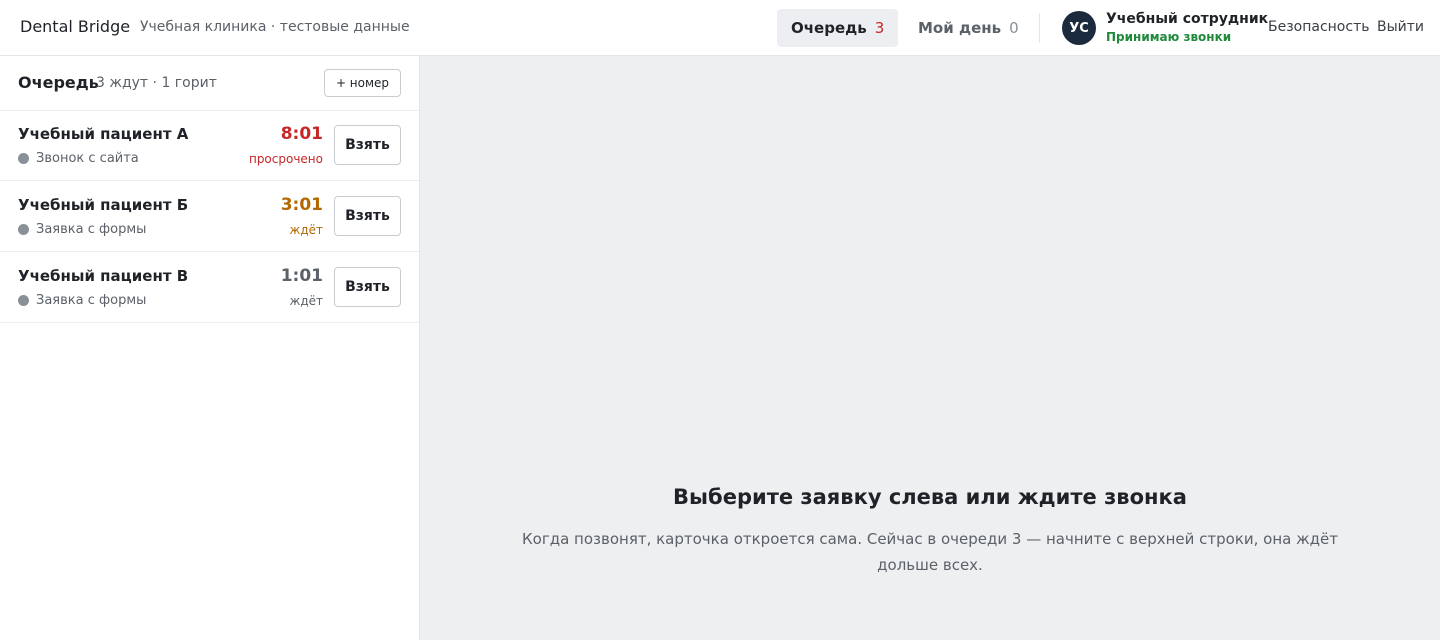  I want to click on add-number-button: + номер, so click(362, 83).